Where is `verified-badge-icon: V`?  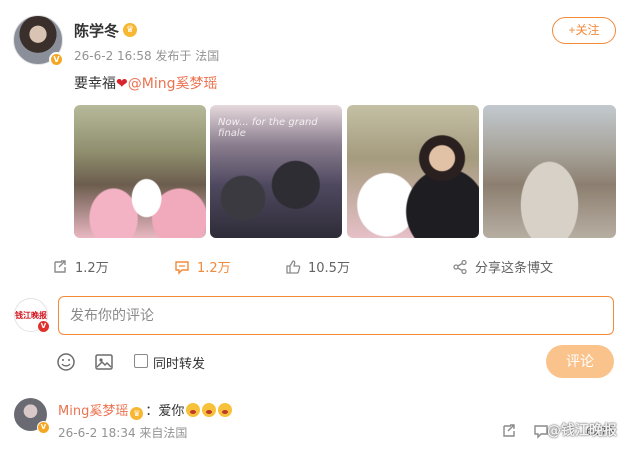 verified-badge-icon: V is located at coordinates (56, 59).